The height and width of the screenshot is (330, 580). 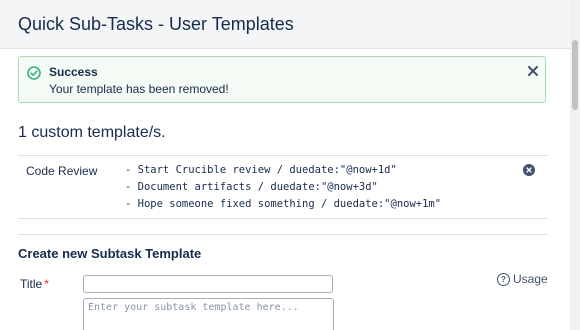 What do you see at coordinates (251, 187) in the screenshot?
I see `template-task-line: - Document artifacts / duedate:"@now+3d"` at bounding box center [251, 187].